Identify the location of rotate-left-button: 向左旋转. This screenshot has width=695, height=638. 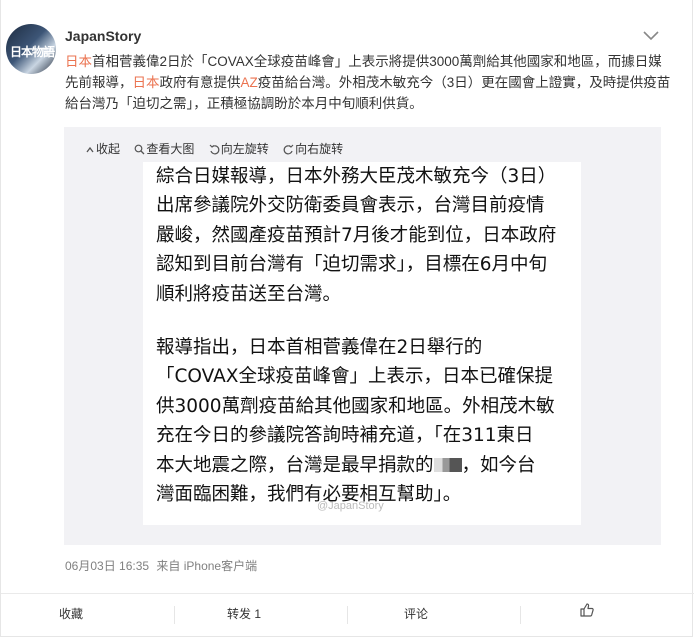
(239, 148).